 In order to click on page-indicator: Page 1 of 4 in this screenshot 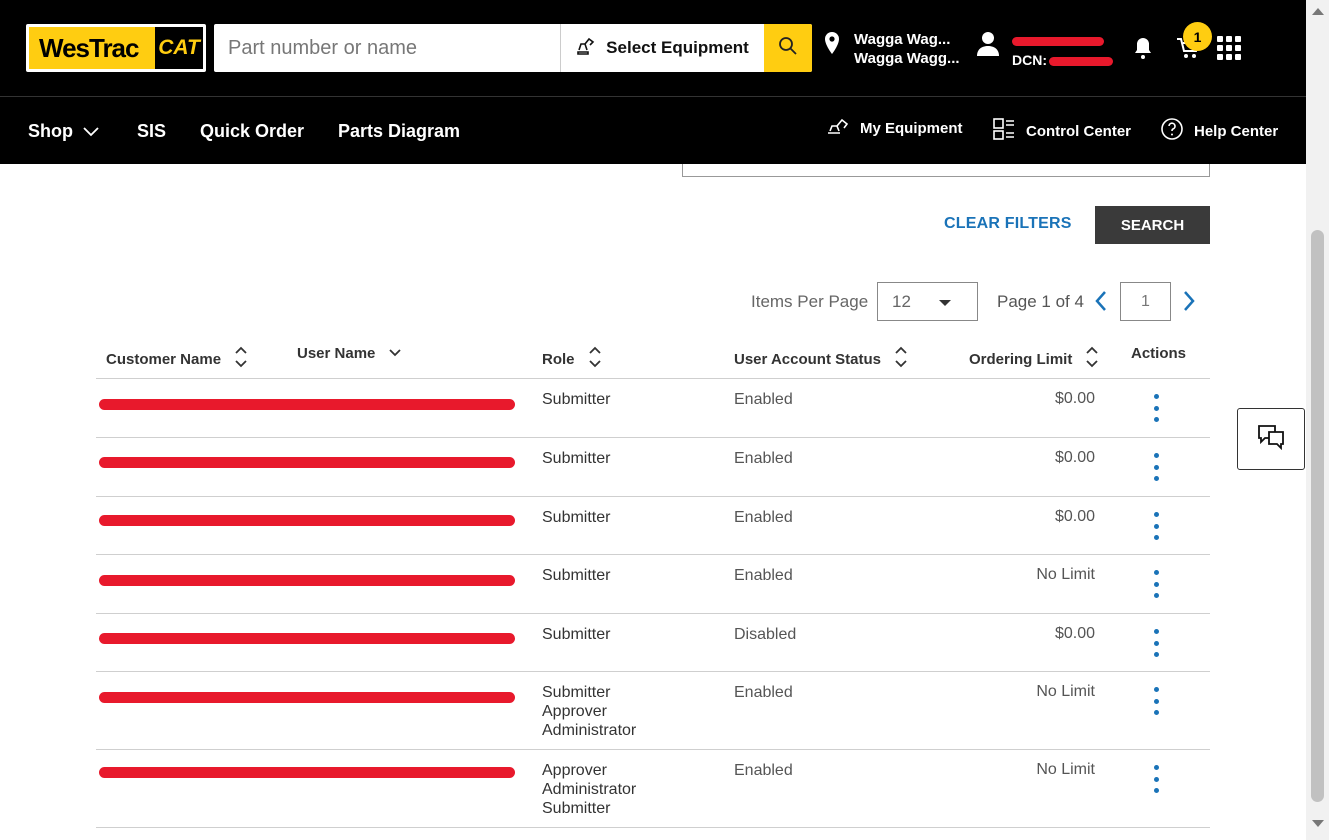, I will do `click(1040, 301)`.